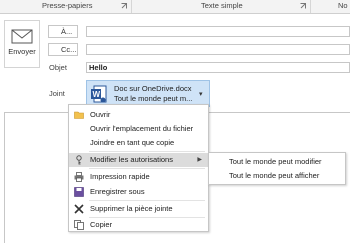 This screenshot has width=350, height=243. I want to click on send-label: Envoyer, so click(22, 51).